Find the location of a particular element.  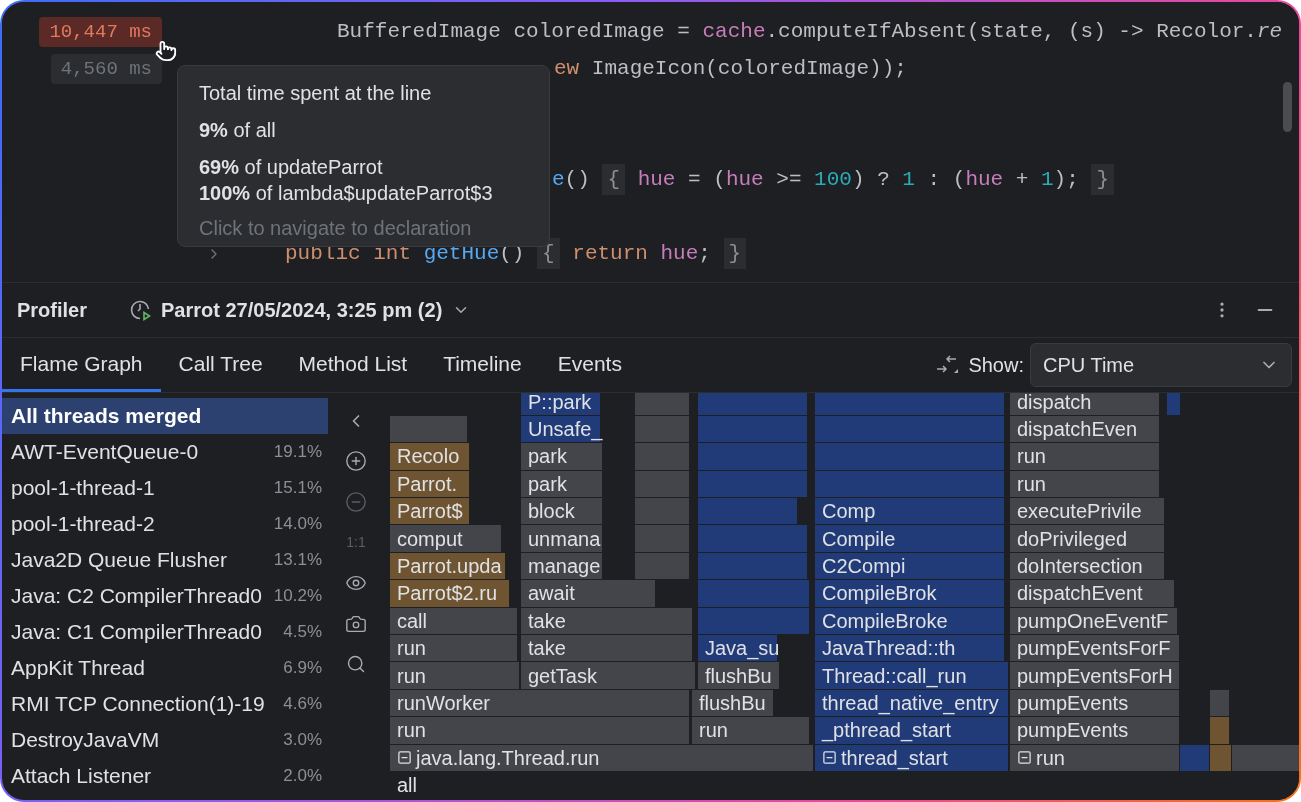

thread-row: AWT-EventQueue-0 19.1% is located at coordinates (165, 452).